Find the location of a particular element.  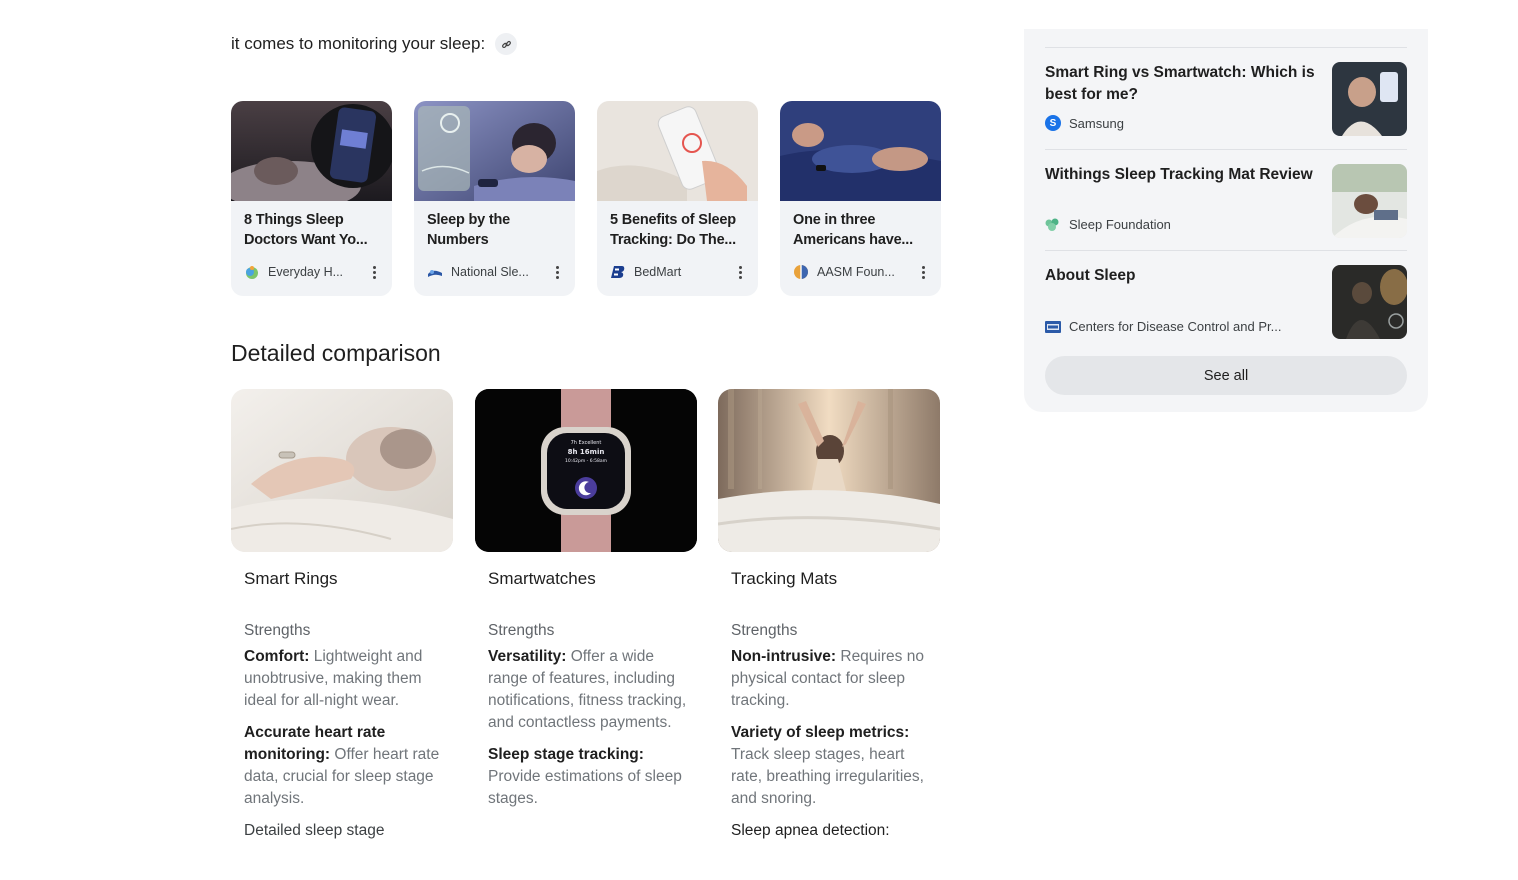

strength-item-partial: Detailed sleep stage is located at coordinates (314, 830).